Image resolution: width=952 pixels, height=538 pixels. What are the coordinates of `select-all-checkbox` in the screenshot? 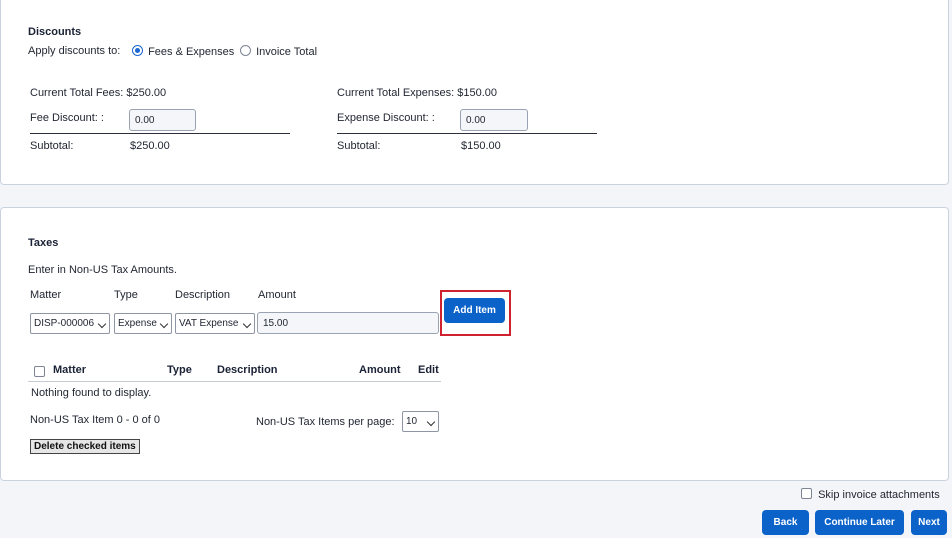 It's located at (39, 371).